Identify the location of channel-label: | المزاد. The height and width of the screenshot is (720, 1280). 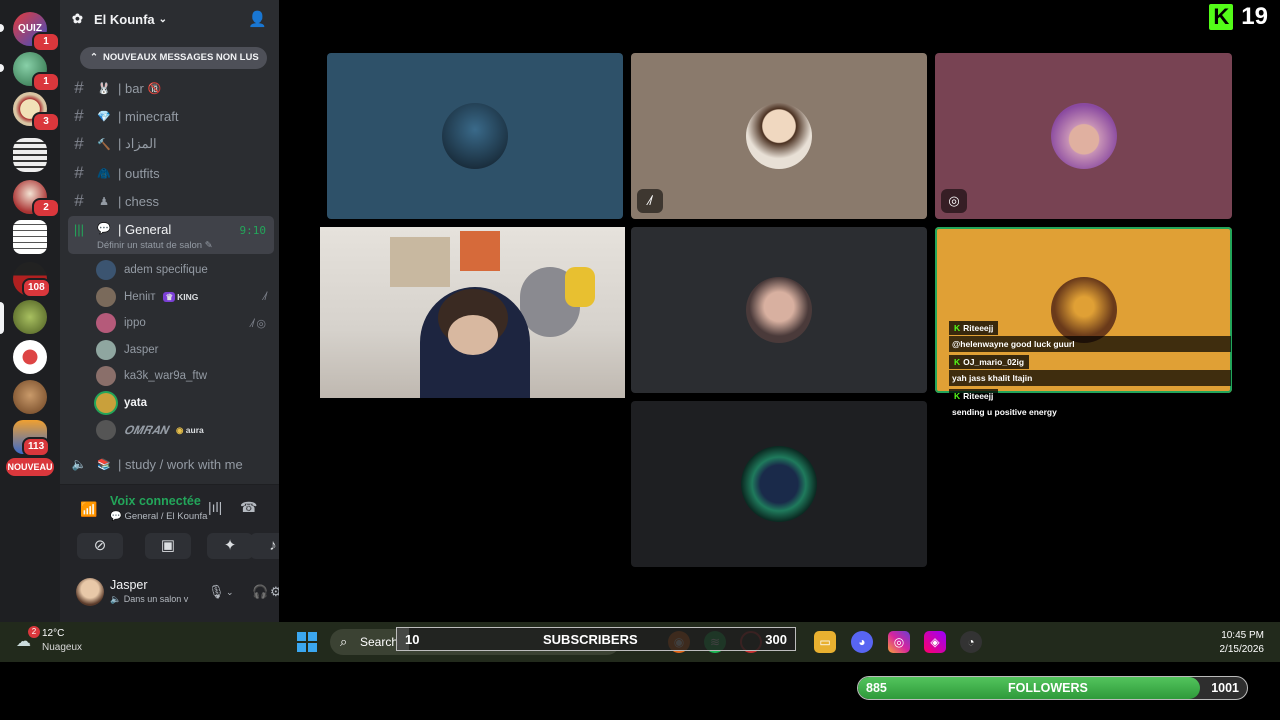
(137, 143).